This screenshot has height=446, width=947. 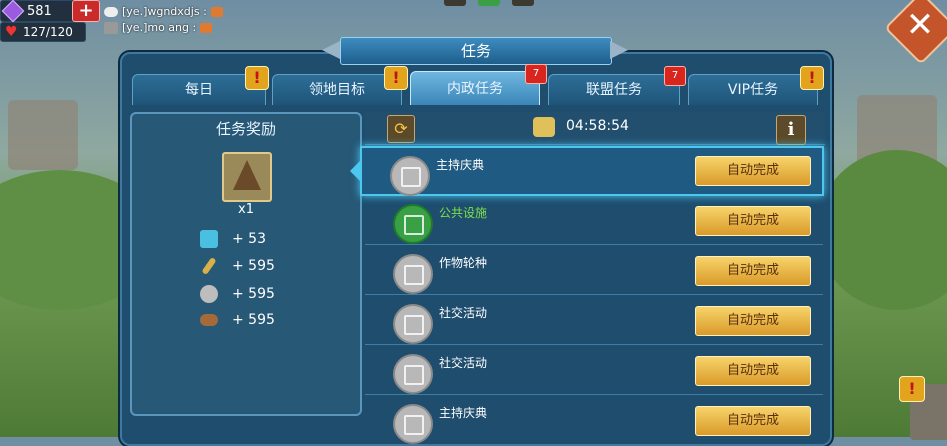 What do you see at coordinates (619, 50) in the screenshot?
I see `arrow-right-icon` at bounding box center [619, 50].